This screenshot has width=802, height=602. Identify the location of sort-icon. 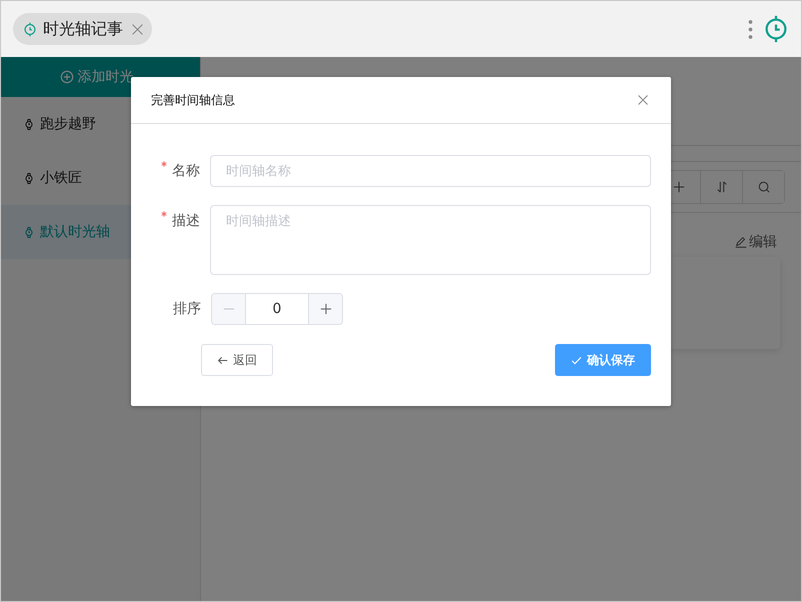
(722, 187).